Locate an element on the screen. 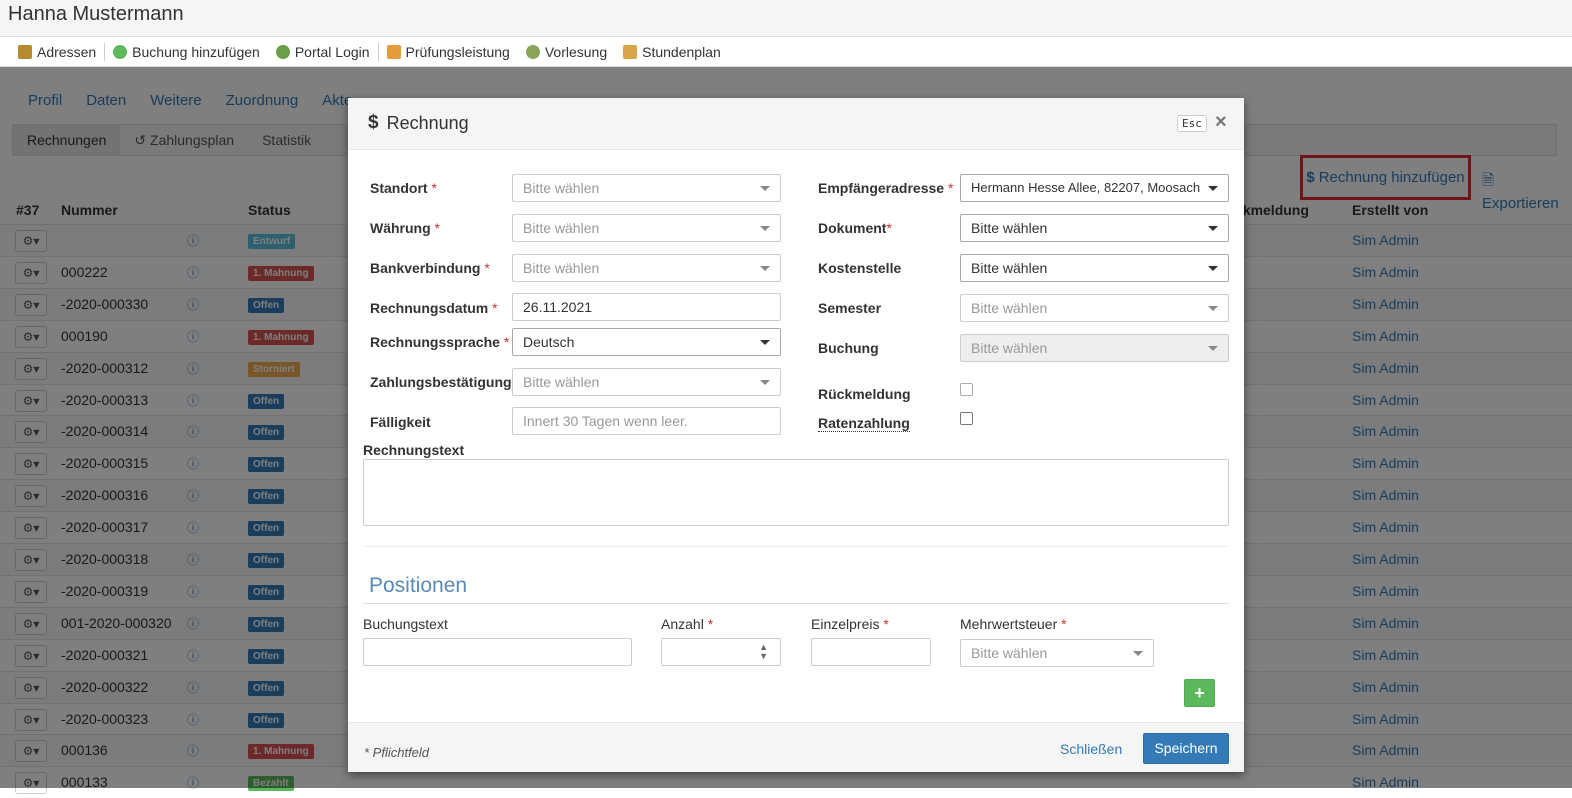 The height and width of the screenshot is (798, 1572). label-empfaengeradresse: Empfängeradresse * is located at coordinates (886, 188).